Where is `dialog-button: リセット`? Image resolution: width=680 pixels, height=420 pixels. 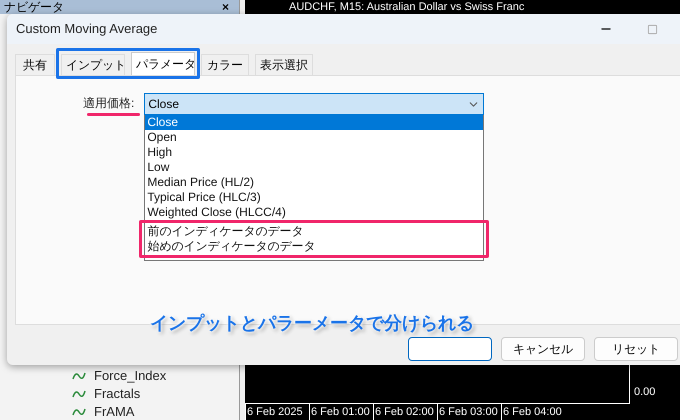 dialog-button: リセット is located at coordinates (636, 349).